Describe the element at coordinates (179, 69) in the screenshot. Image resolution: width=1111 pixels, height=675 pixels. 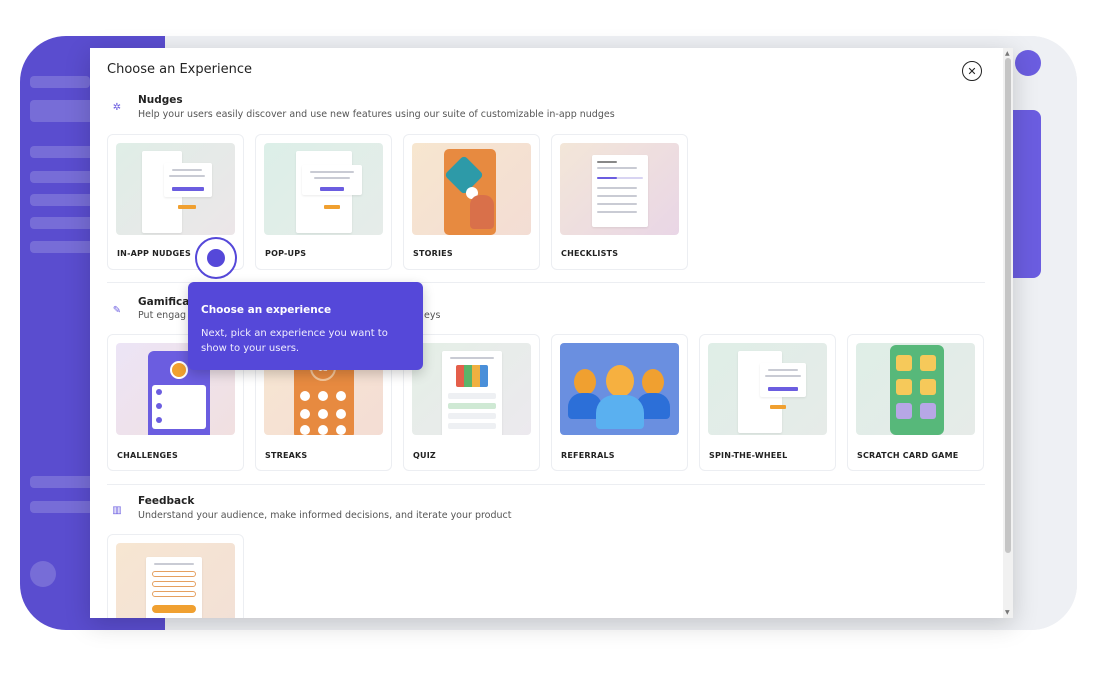
I see `modal-title: Choose an Experience` at that location.